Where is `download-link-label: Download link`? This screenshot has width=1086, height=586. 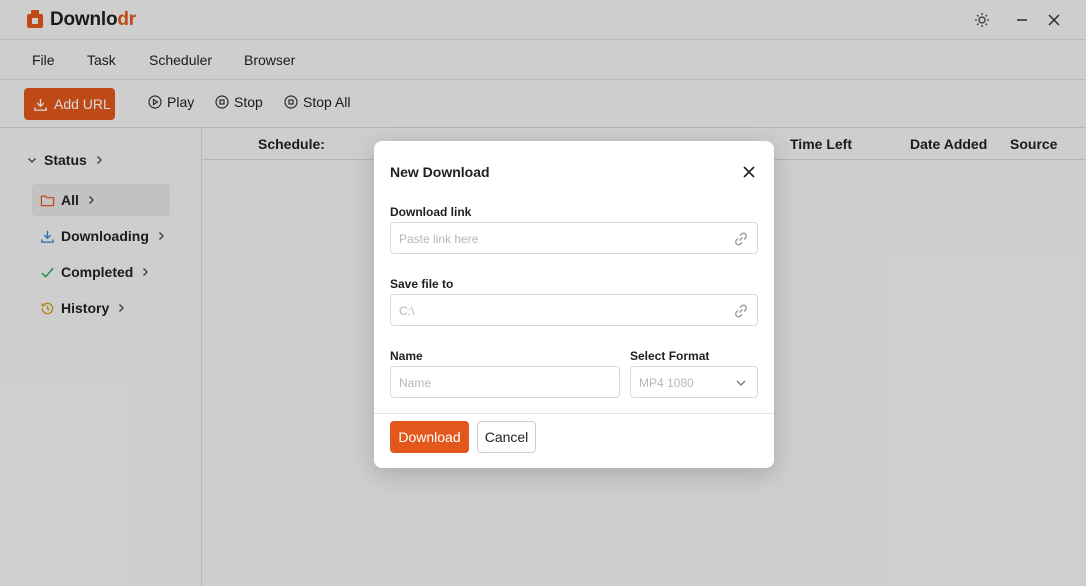 download-link-label: Download link is located at coordinates (431, 212).